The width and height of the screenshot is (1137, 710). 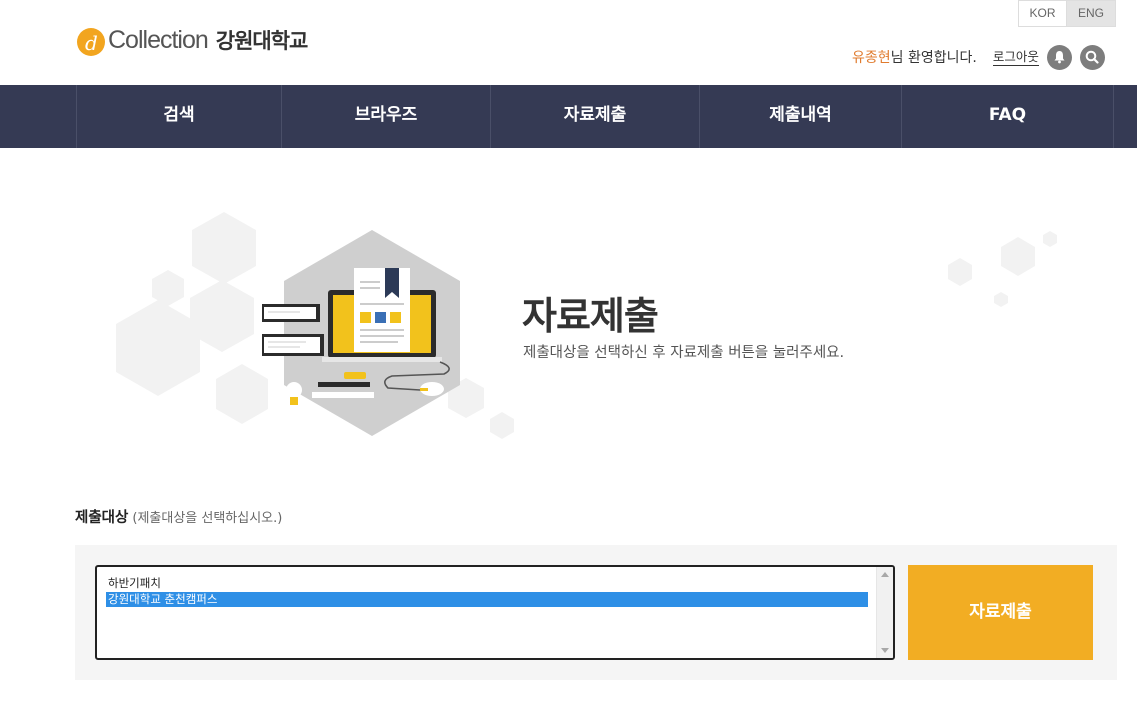 What do you see at coordinates (684, 353) in the screenshot?
I see `page-subtitle: 제출대상을 선택하신 후 자료제출 버튼을 눌러주세요.` at bounding box center [684, 353].